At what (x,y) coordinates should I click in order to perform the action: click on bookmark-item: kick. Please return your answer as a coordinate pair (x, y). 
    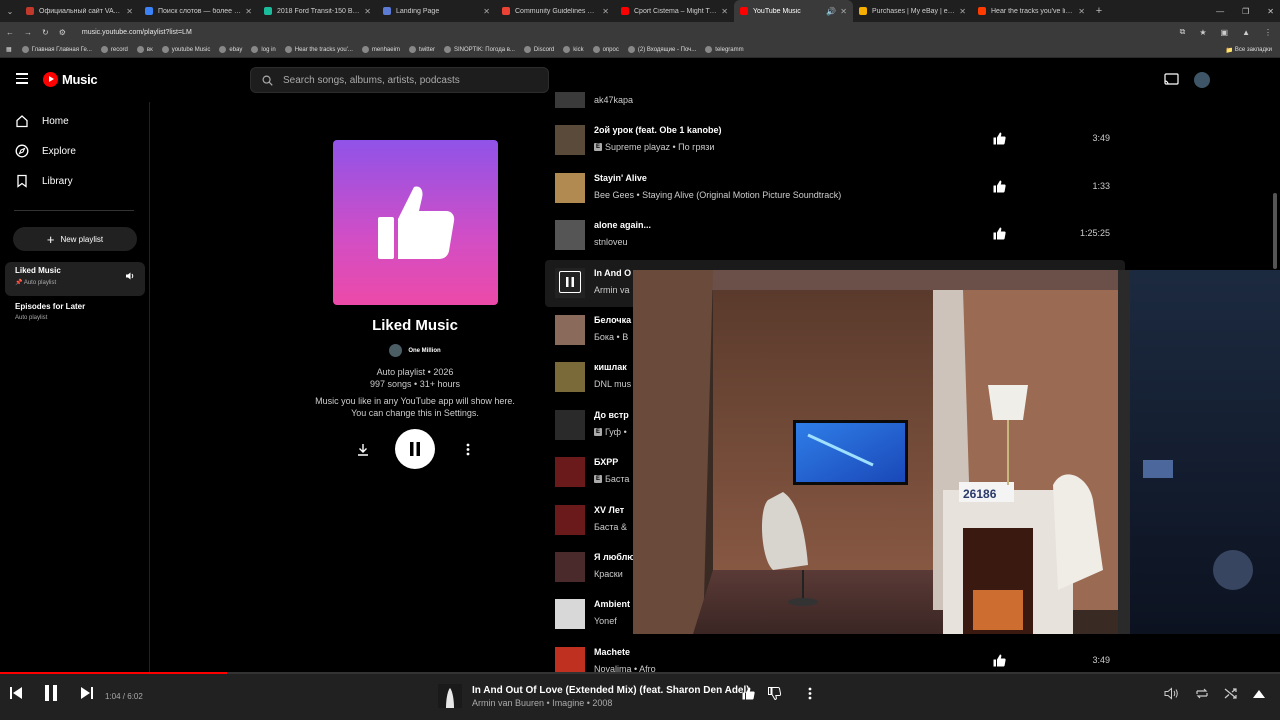
    Looking at the image, I should click on (573, 49).